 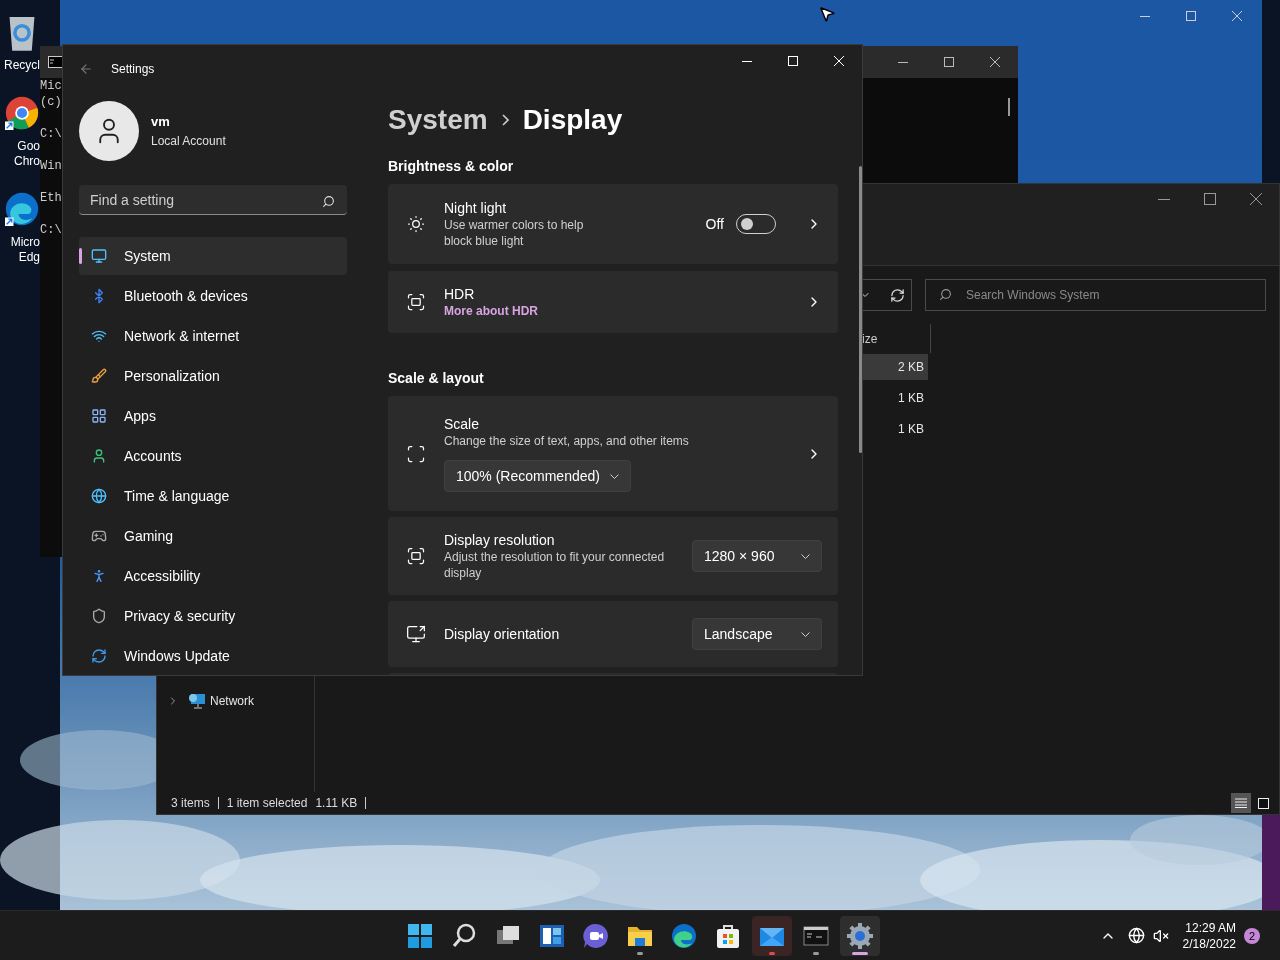 I want to click on setting-title: Display resolution, so click(x=500, y=540).